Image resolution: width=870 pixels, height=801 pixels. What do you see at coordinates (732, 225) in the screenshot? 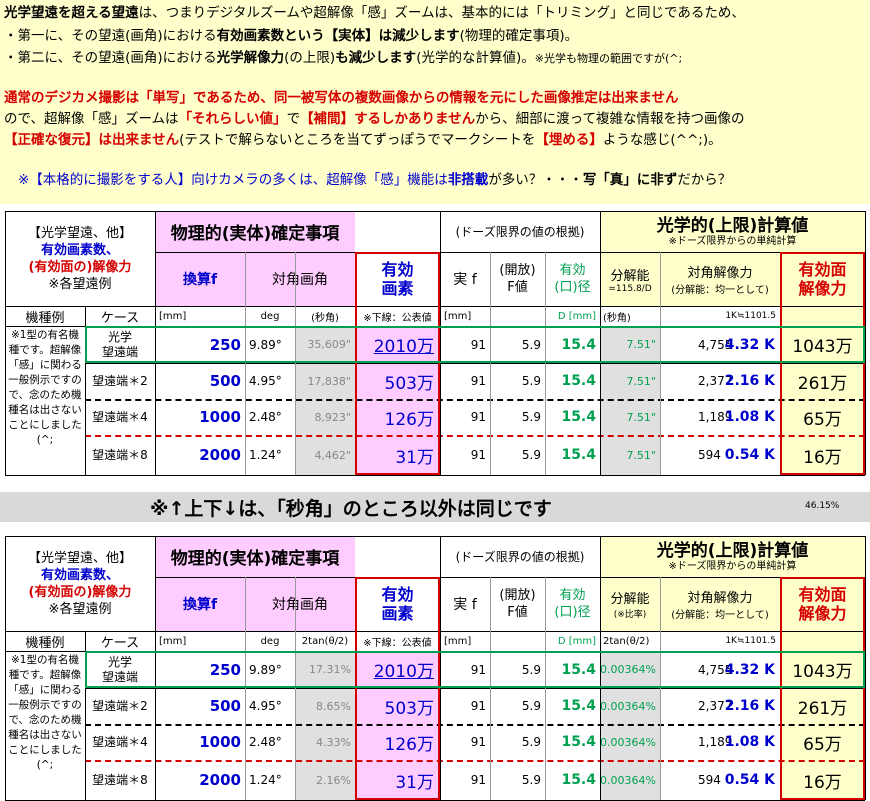
I see `optical-title-main: 光学的(上限)計算値` at bounding box center [732, 225].